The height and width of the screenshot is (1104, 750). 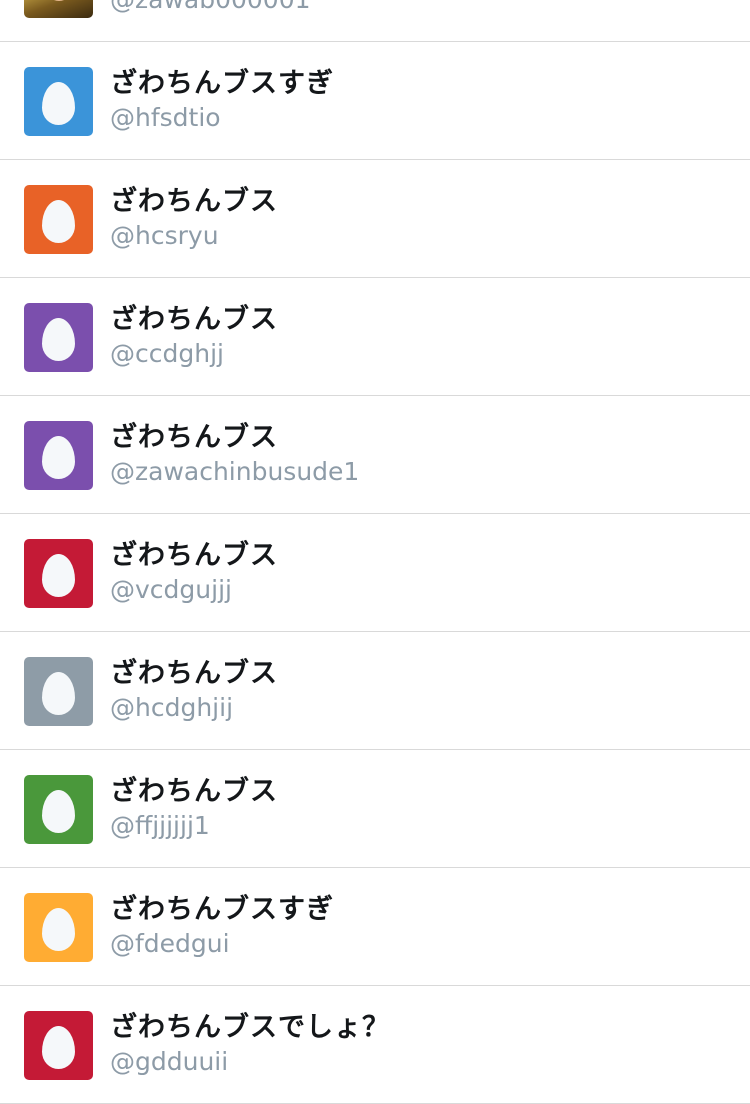 I want to click on user-handle: @hcsryu, so click(x=164, y=235).